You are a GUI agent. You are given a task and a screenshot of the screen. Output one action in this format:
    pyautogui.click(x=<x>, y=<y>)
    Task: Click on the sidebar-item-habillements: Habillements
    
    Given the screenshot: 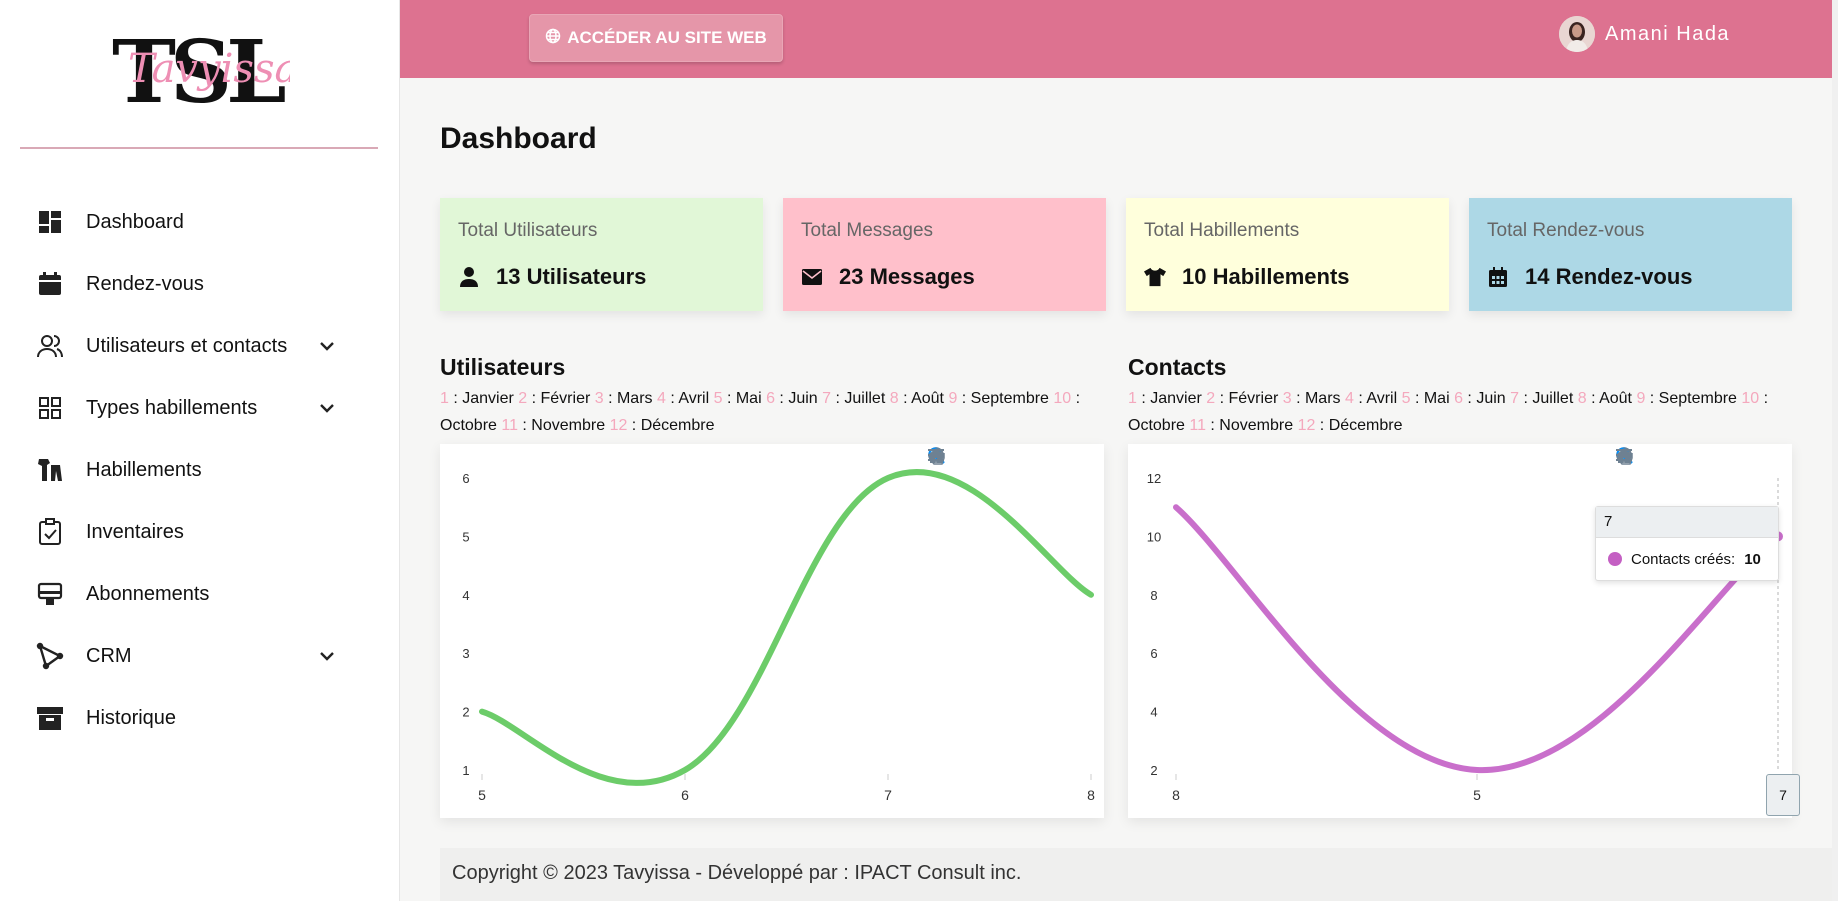 What is the action you would take?
    pyautogui.click(x=199, y=470)
    